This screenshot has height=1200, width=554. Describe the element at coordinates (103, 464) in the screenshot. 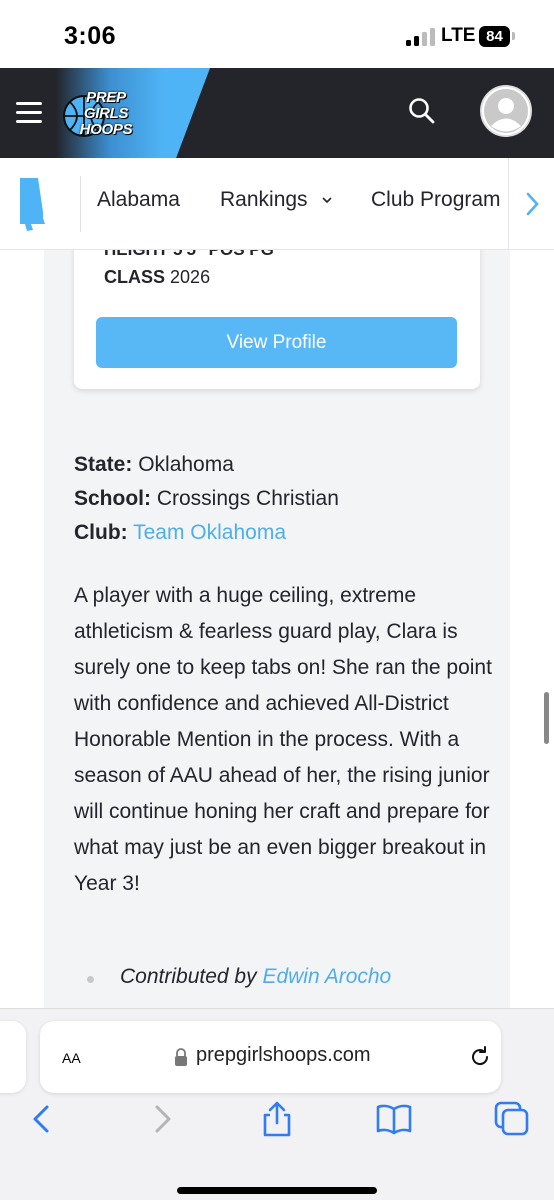

I see `state-label: State:` at that location.